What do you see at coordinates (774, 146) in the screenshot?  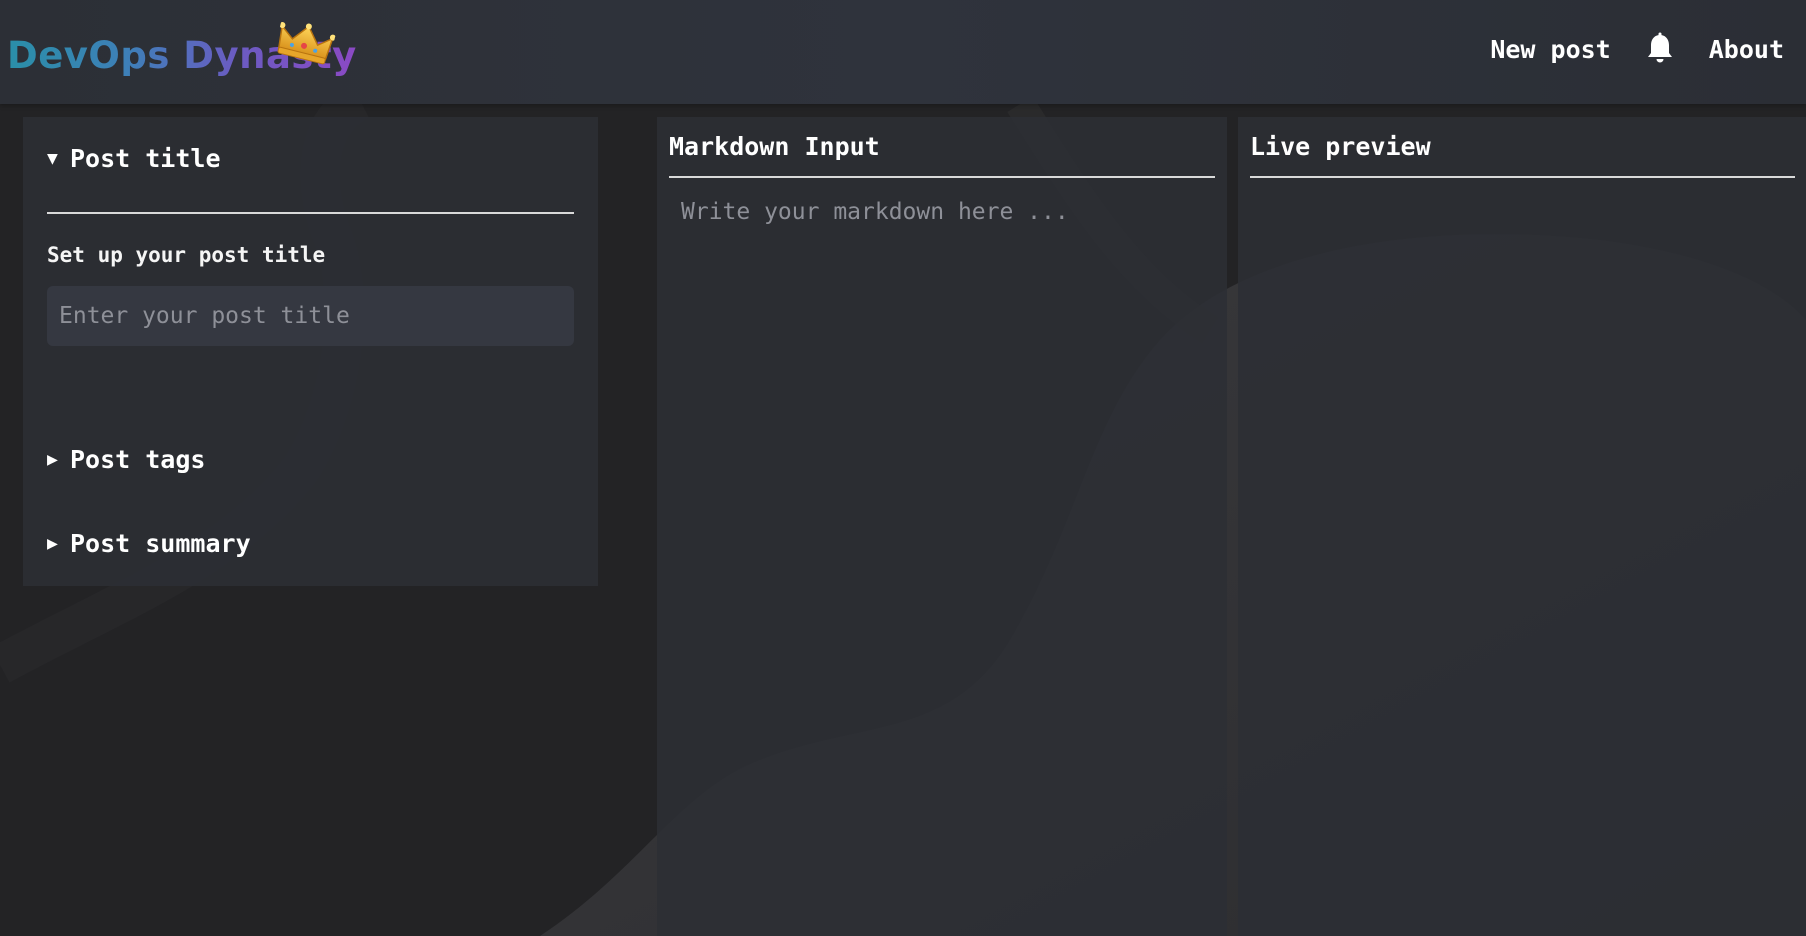 I see `markdown-input-title: Markdown Input` at bounding box center [774, 146].